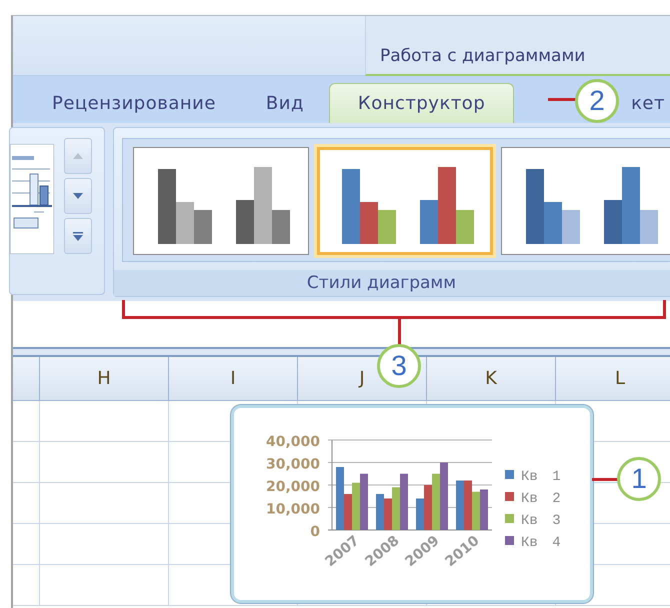  Describe the element at coordinates (315, 532) in the screenshot. I see `y-axis-label: 0` at that location.